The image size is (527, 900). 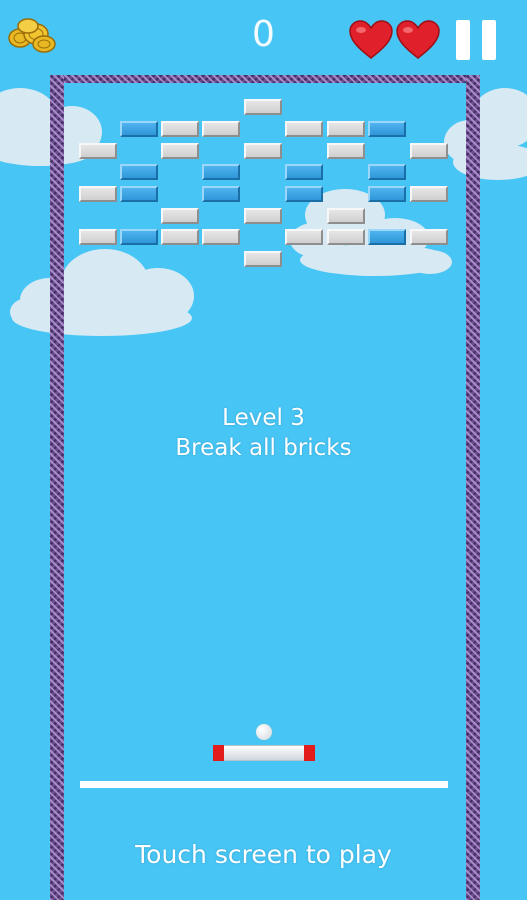 I want to click on paddle-cap-left, so click(x=218, y=753).